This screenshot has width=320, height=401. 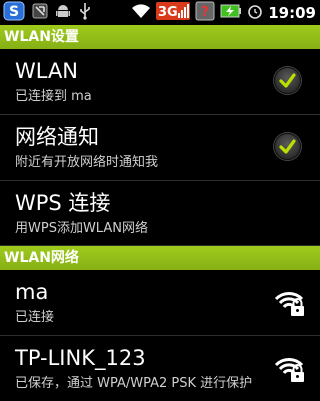 I want to click on network-notification-subtitle: 附近有开放网络时通知我, so click(x=87, y=162).